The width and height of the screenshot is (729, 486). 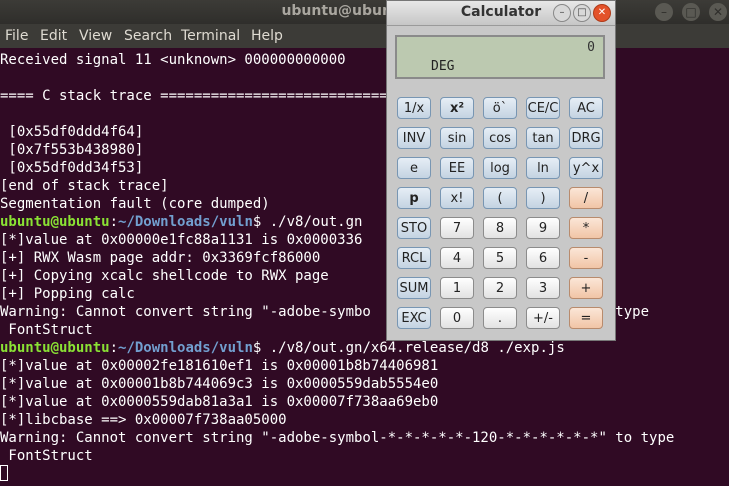 What do you see at coordinates (414, 198) in the screenshot?
I see `key-pi-button: p` at bounding box center [414, 198].